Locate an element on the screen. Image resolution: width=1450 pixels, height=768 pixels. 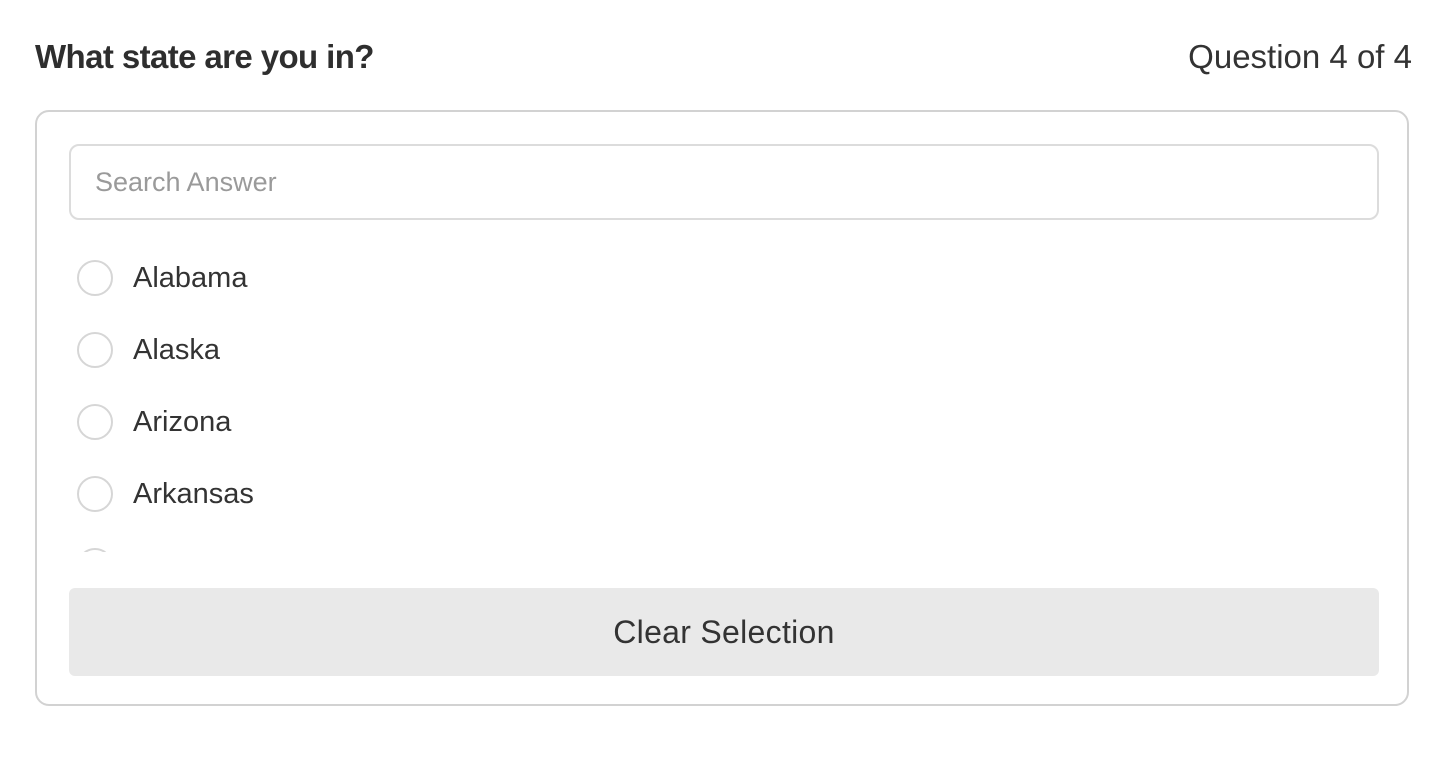
question-header: What state are you in? Question 4 of 4 is located at coordinates (723, 57).